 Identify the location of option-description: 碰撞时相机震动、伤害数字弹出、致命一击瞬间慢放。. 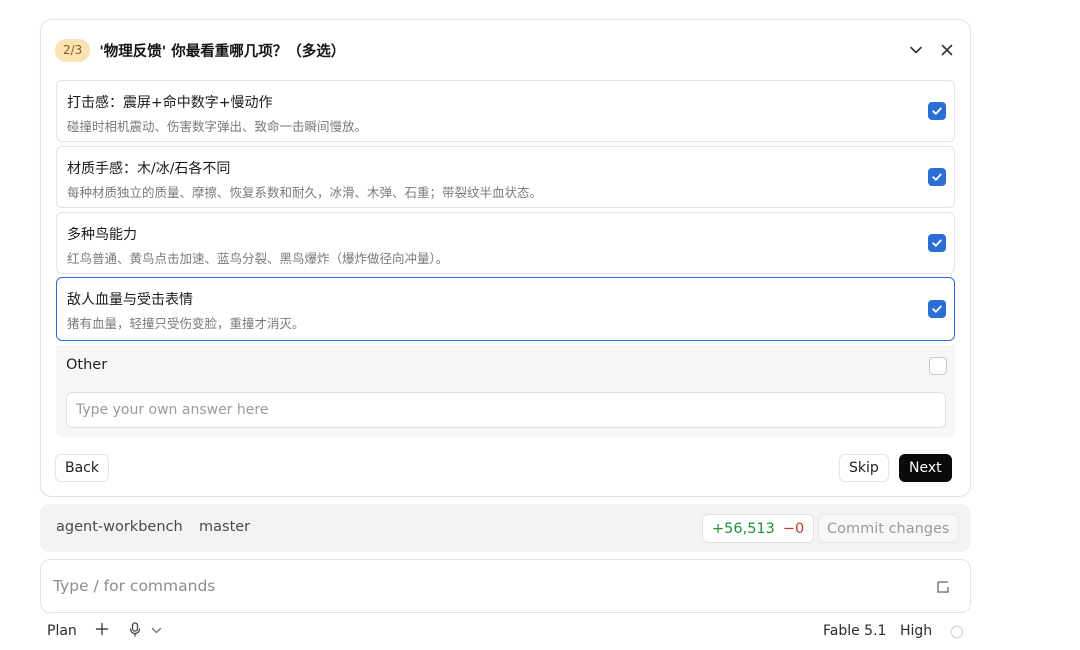
(217, 126).